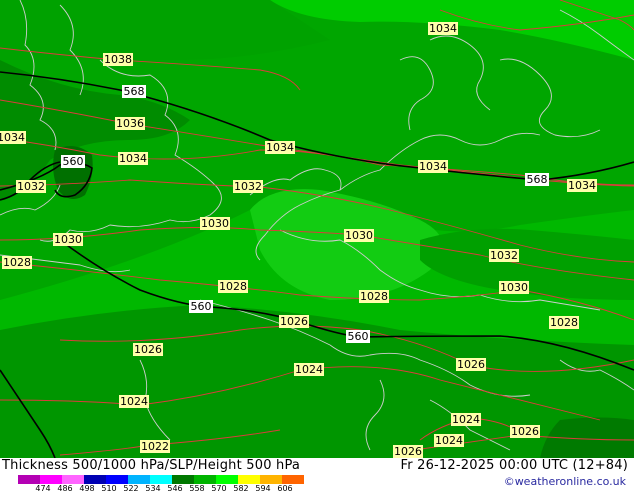  Describe the element at coordinates (219, 488) in the screenshot. I see `scale-tick-label: 570` at that location.